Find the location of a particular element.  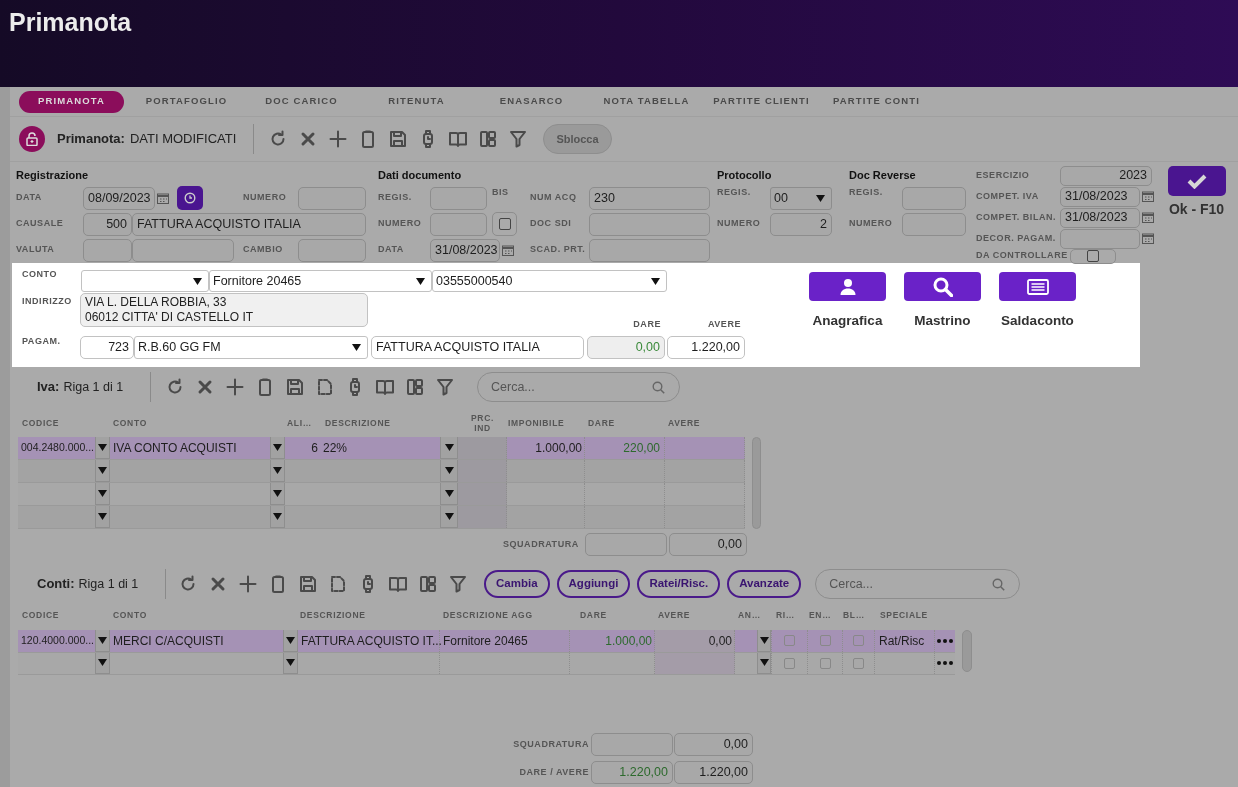

table-row: 004.2480.000... IVA CONTO ACQUISTI 6 22% 1.000,00 220,00 is located at coordinates (381, 448).